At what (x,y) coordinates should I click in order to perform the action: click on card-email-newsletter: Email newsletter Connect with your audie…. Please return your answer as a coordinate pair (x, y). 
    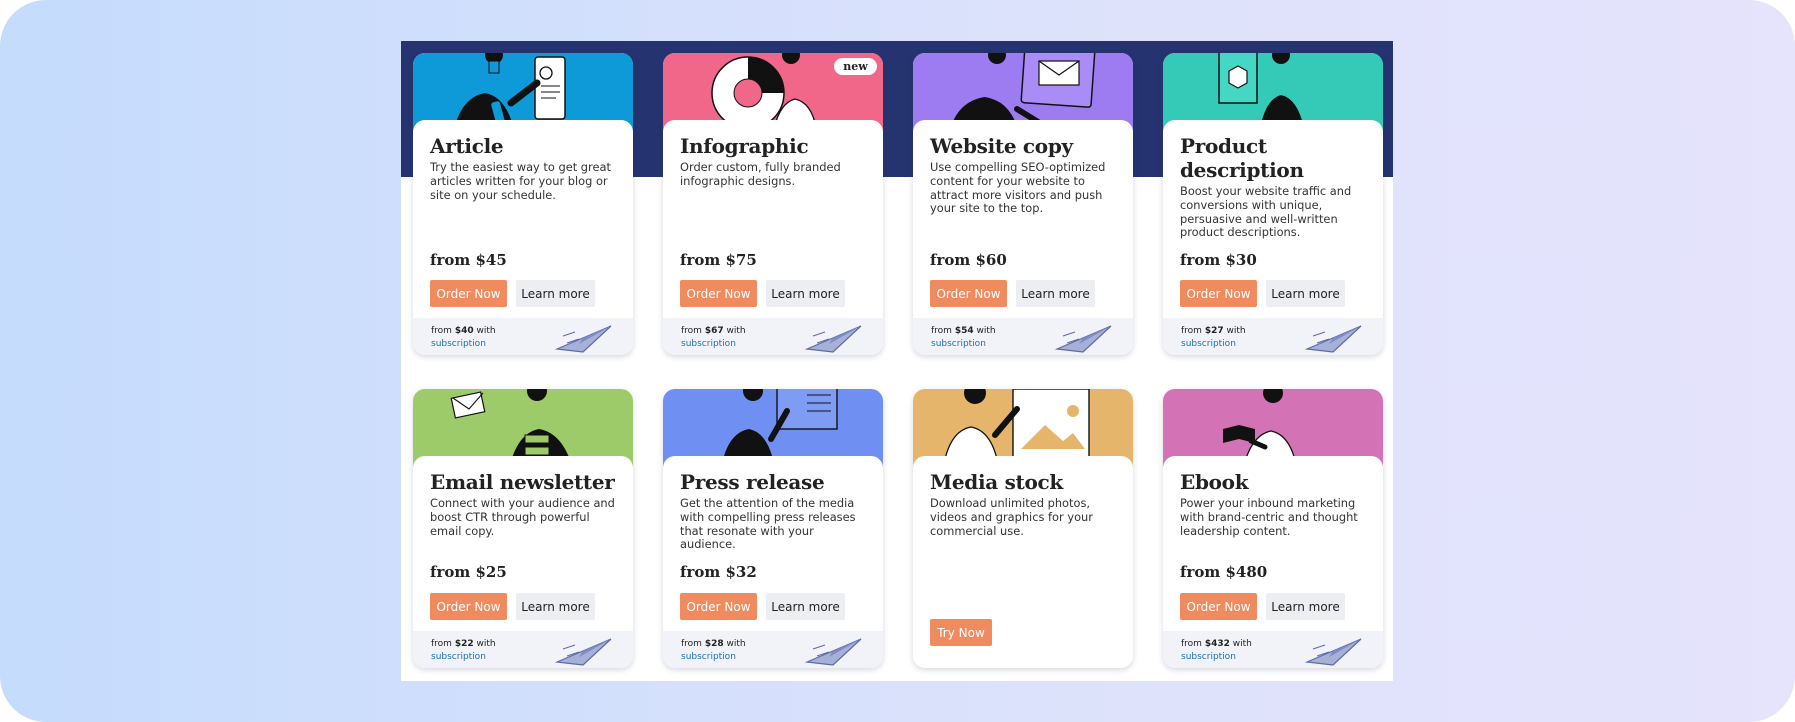
    Looking at the image, I should click on (523, 528).